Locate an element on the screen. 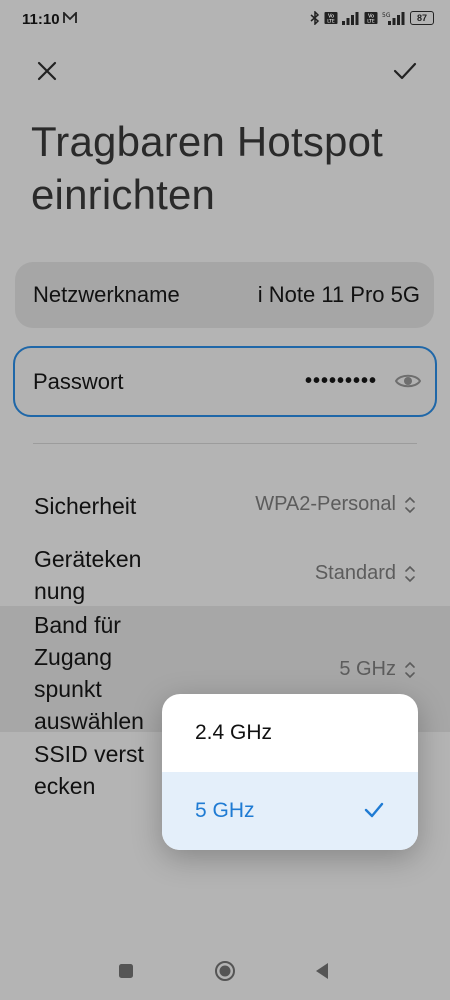 The height and width of the screenshot is (1000, 450). bluetooth-icon is located at coordinates (315, 18).